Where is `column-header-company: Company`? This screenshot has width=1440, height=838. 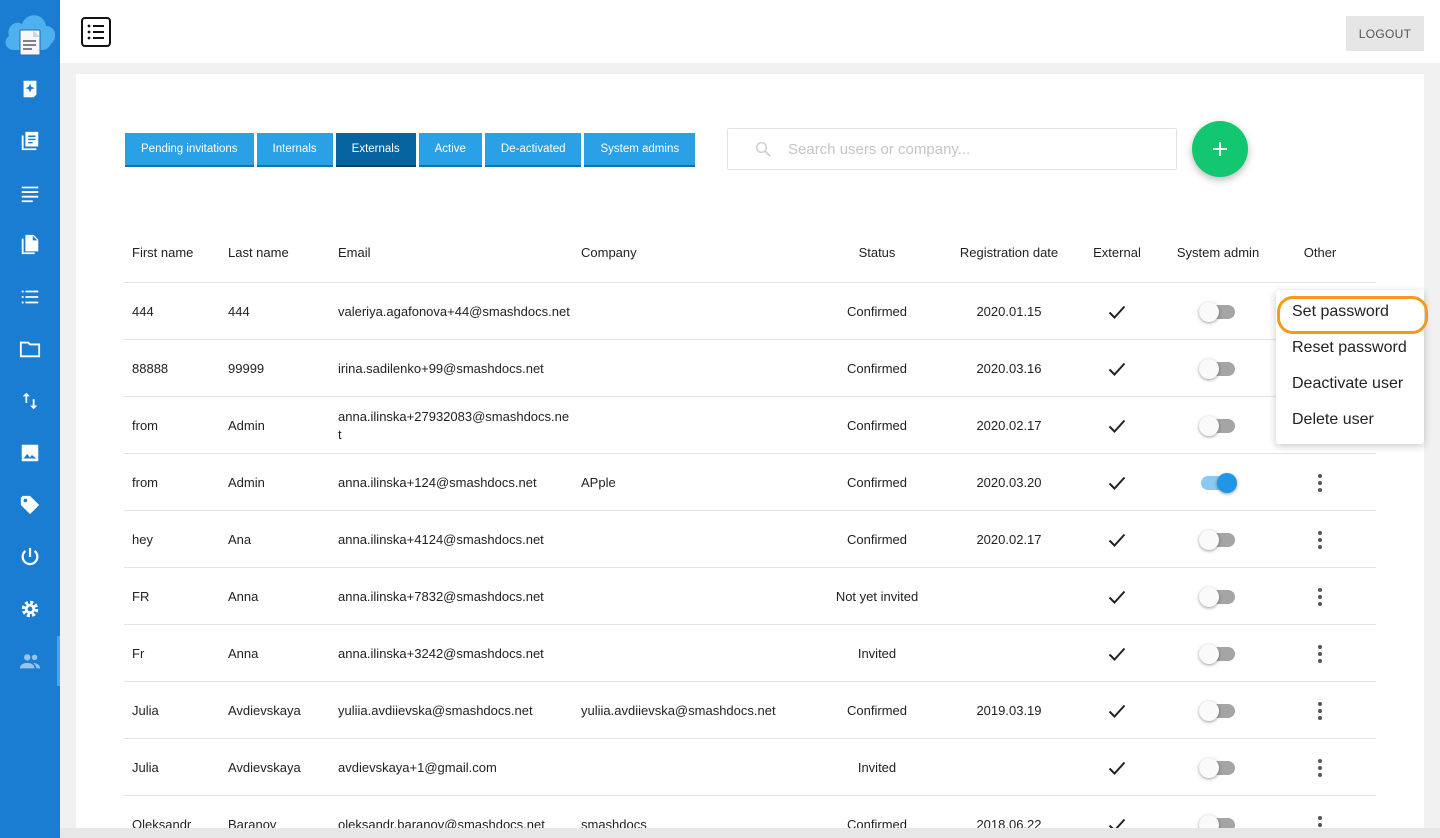 column-header-company: Company is located at coordinates (696, 252).